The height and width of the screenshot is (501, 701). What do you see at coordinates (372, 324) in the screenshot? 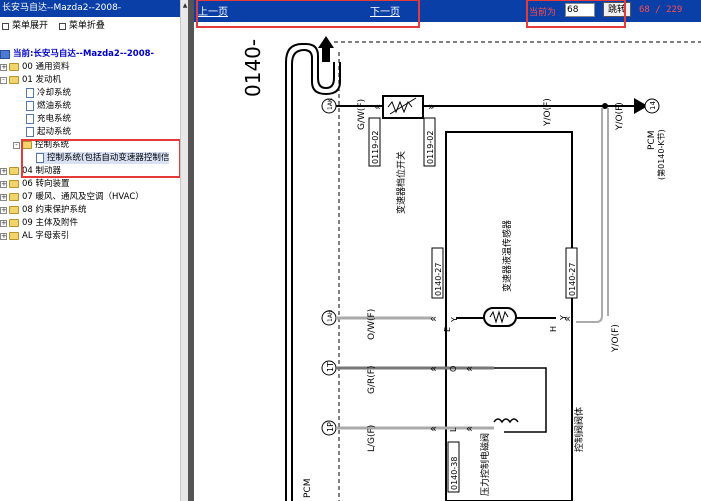
I see `wire-label-ow: O/W(F)` at bounding box center [372, 324].